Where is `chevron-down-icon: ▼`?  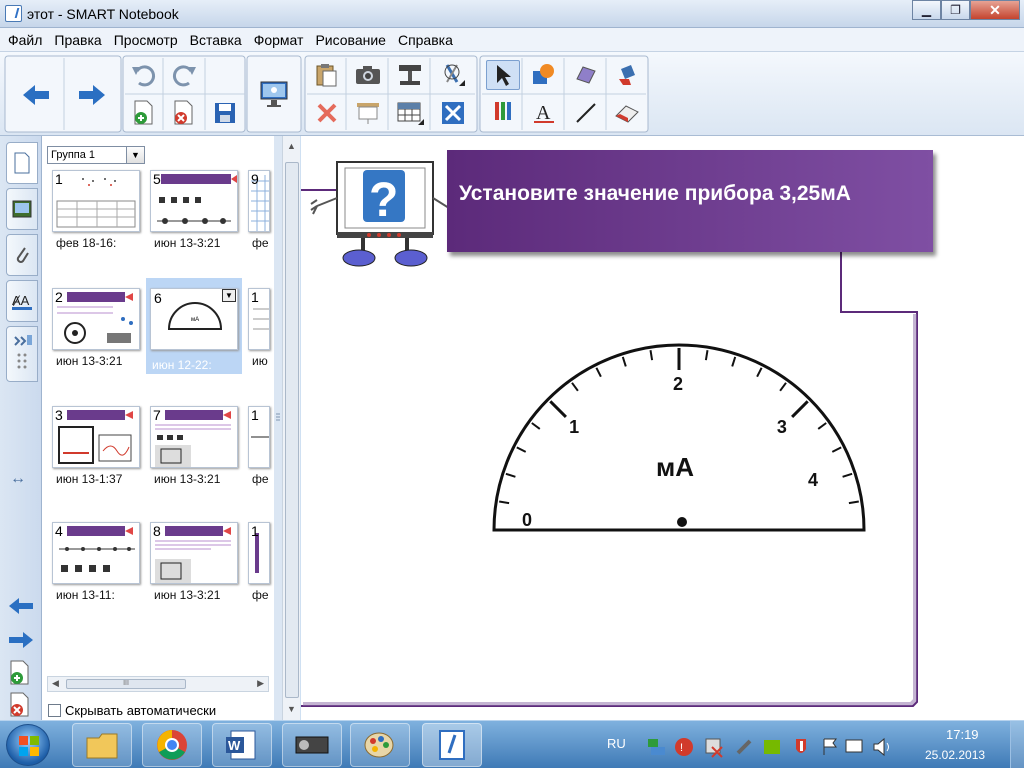 chevron-down-icon: ▼ is located at coordinates (135, 155).